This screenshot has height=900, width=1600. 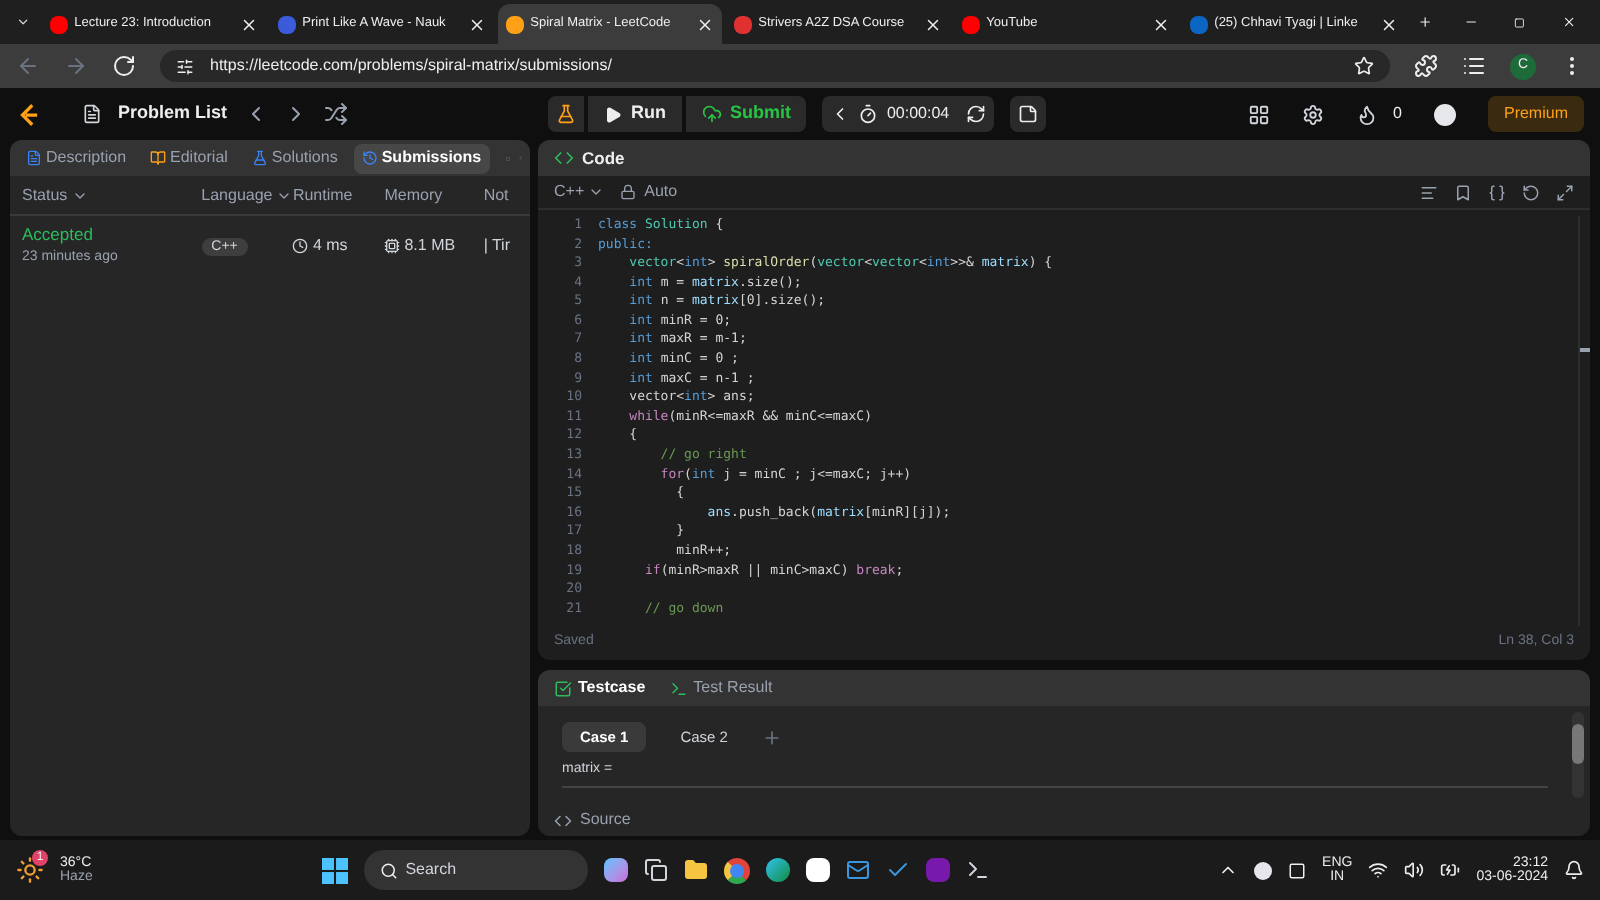 What do you see at coordinates (1520, 23) in the screenshot?
I see `maximize-icon` at bounding box center [1520, 23].